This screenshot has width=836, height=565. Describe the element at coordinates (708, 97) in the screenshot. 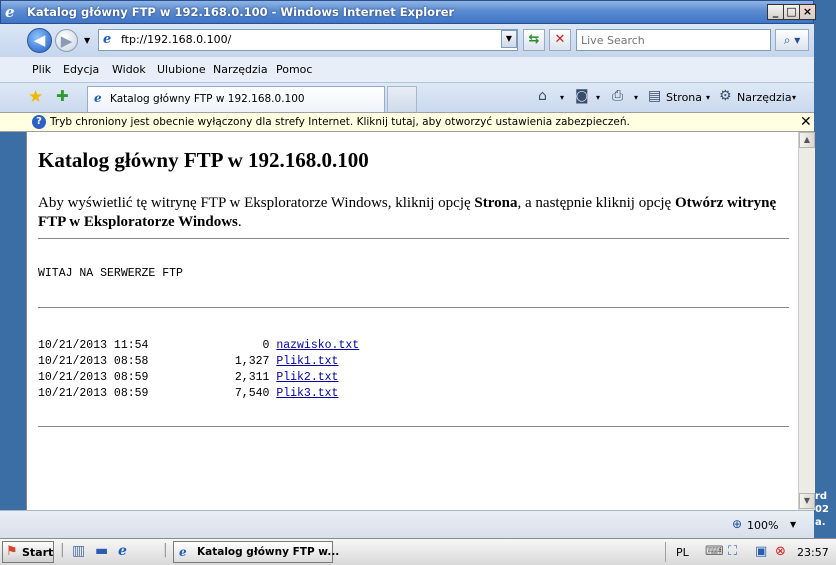

I see `page-menu-dropdown-icon: ▾` at that location.